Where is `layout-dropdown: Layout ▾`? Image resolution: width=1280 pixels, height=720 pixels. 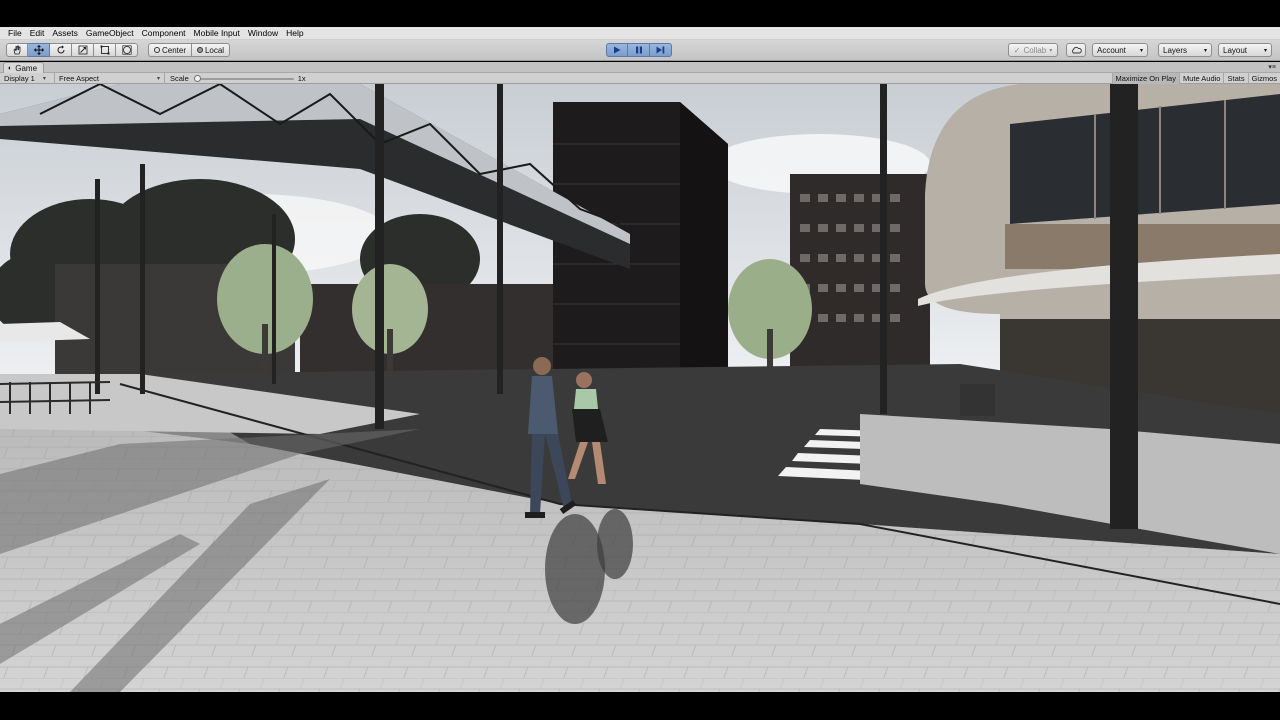
layout-dropdown: Layout ▾ is located at coordinates (1245, 50).